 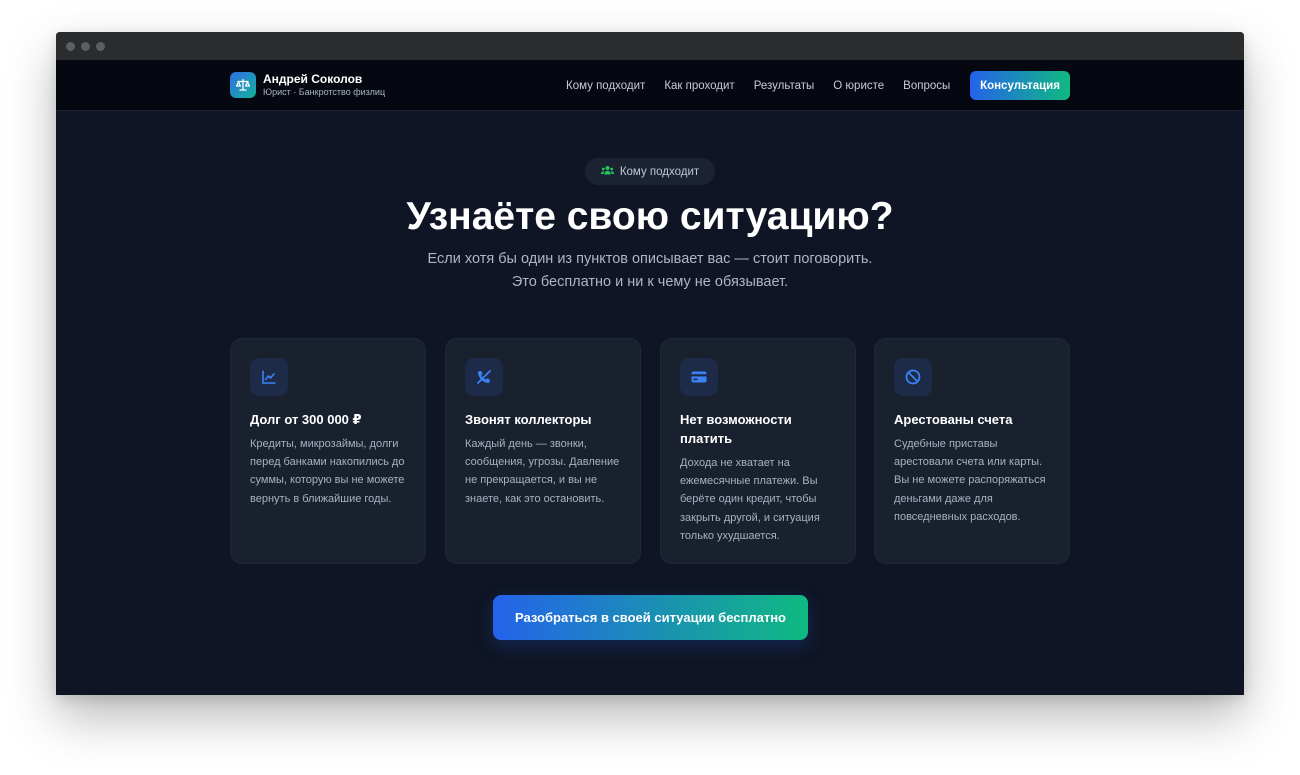 I want to click on card-title: Звонят коллекторы, so click(x=528, y=419).